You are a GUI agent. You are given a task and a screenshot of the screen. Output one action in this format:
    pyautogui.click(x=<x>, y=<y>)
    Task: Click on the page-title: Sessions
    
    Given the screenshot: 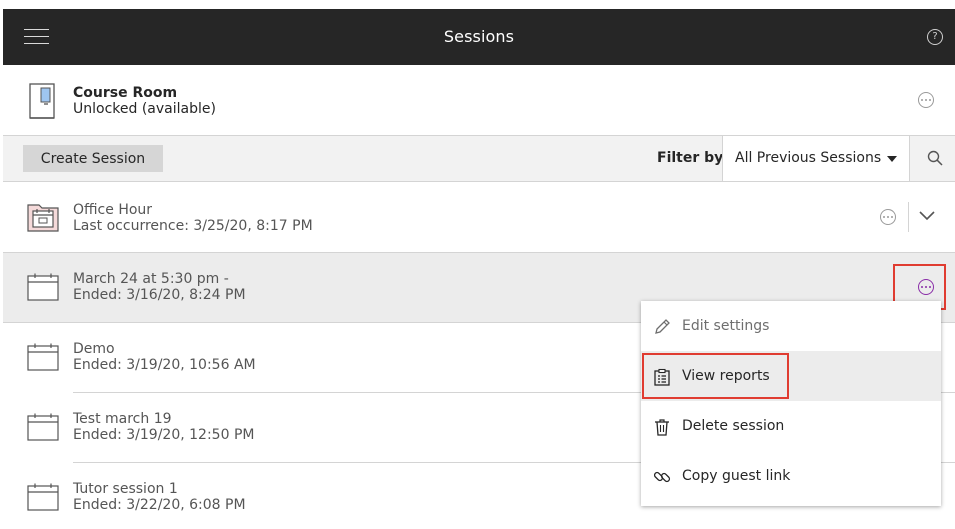 What is the action you would take?
    pyautogui.click(x=479, y=36)
    